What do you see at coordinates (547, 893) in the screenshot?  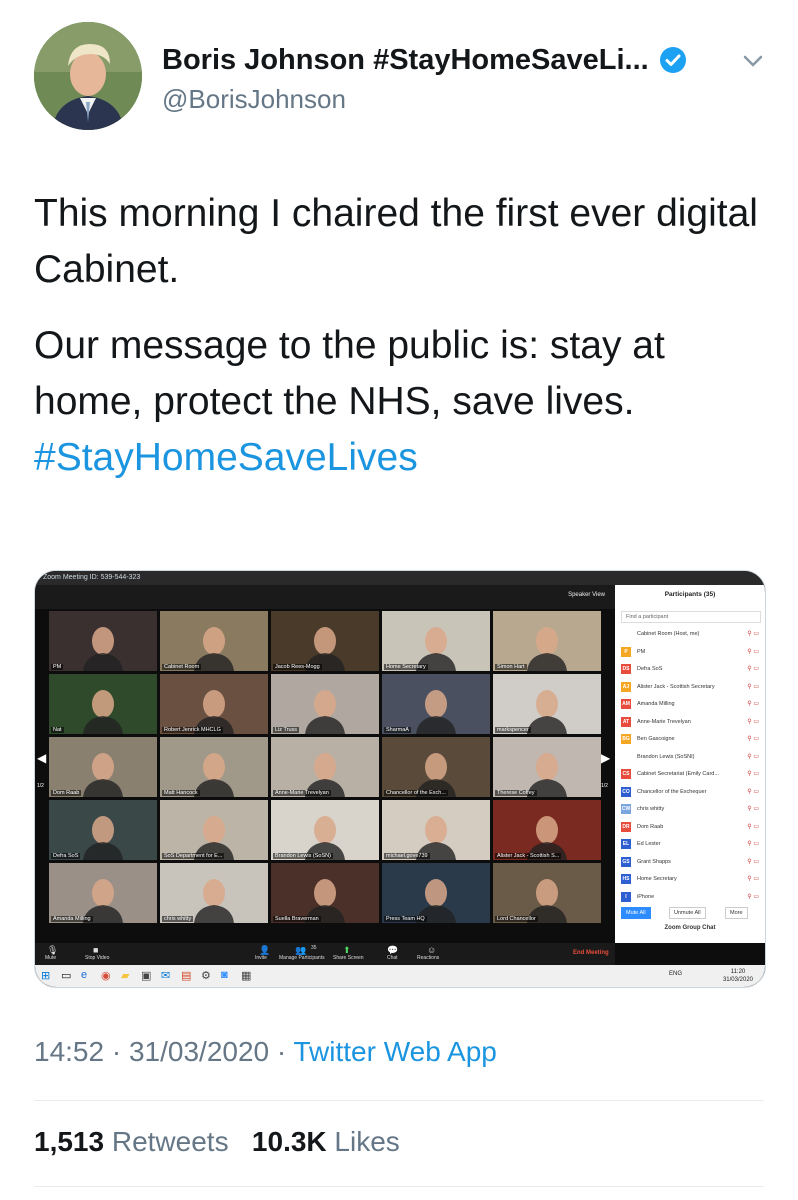 I see `video-tile: Lord Chancellor` at bounding box center [547, 893].